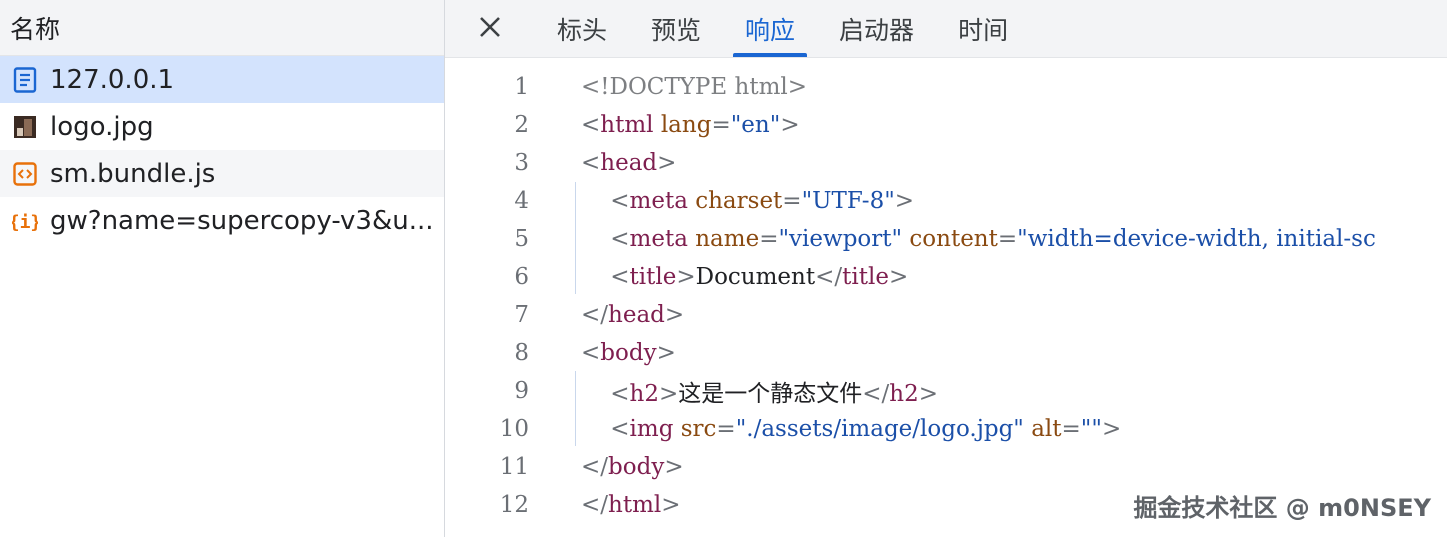  What do you see at coordinates (521, 87) in the screenshot?
I see `line-number: 1` at bounding box center [521, 87].